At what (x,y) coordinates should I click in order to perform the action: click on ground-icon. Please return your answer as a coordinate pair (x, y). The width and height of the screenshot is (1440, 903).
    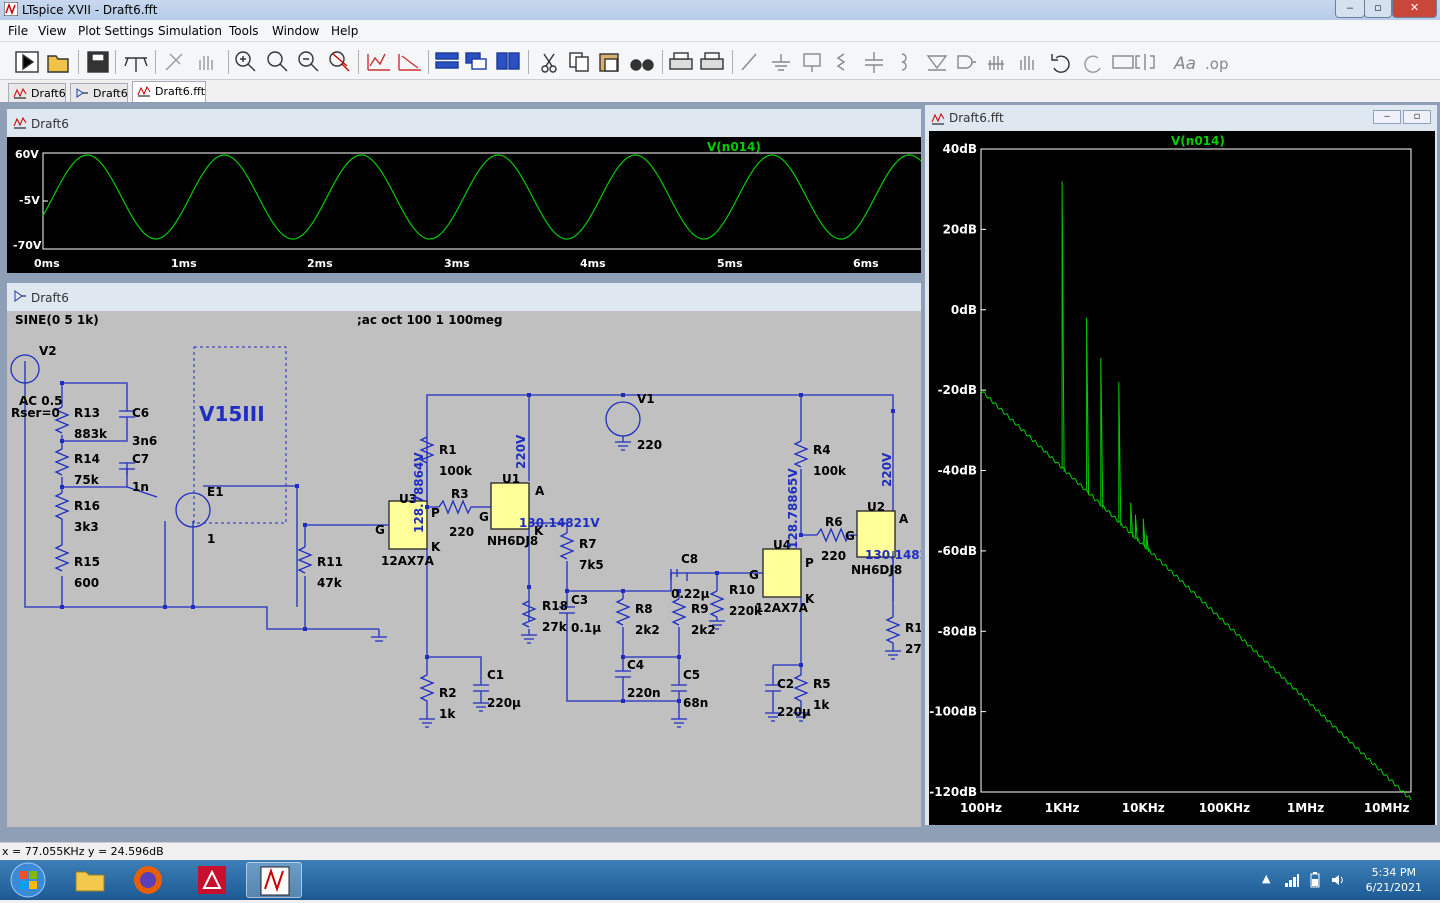
    Looking at the image, I should click on (781, 62).